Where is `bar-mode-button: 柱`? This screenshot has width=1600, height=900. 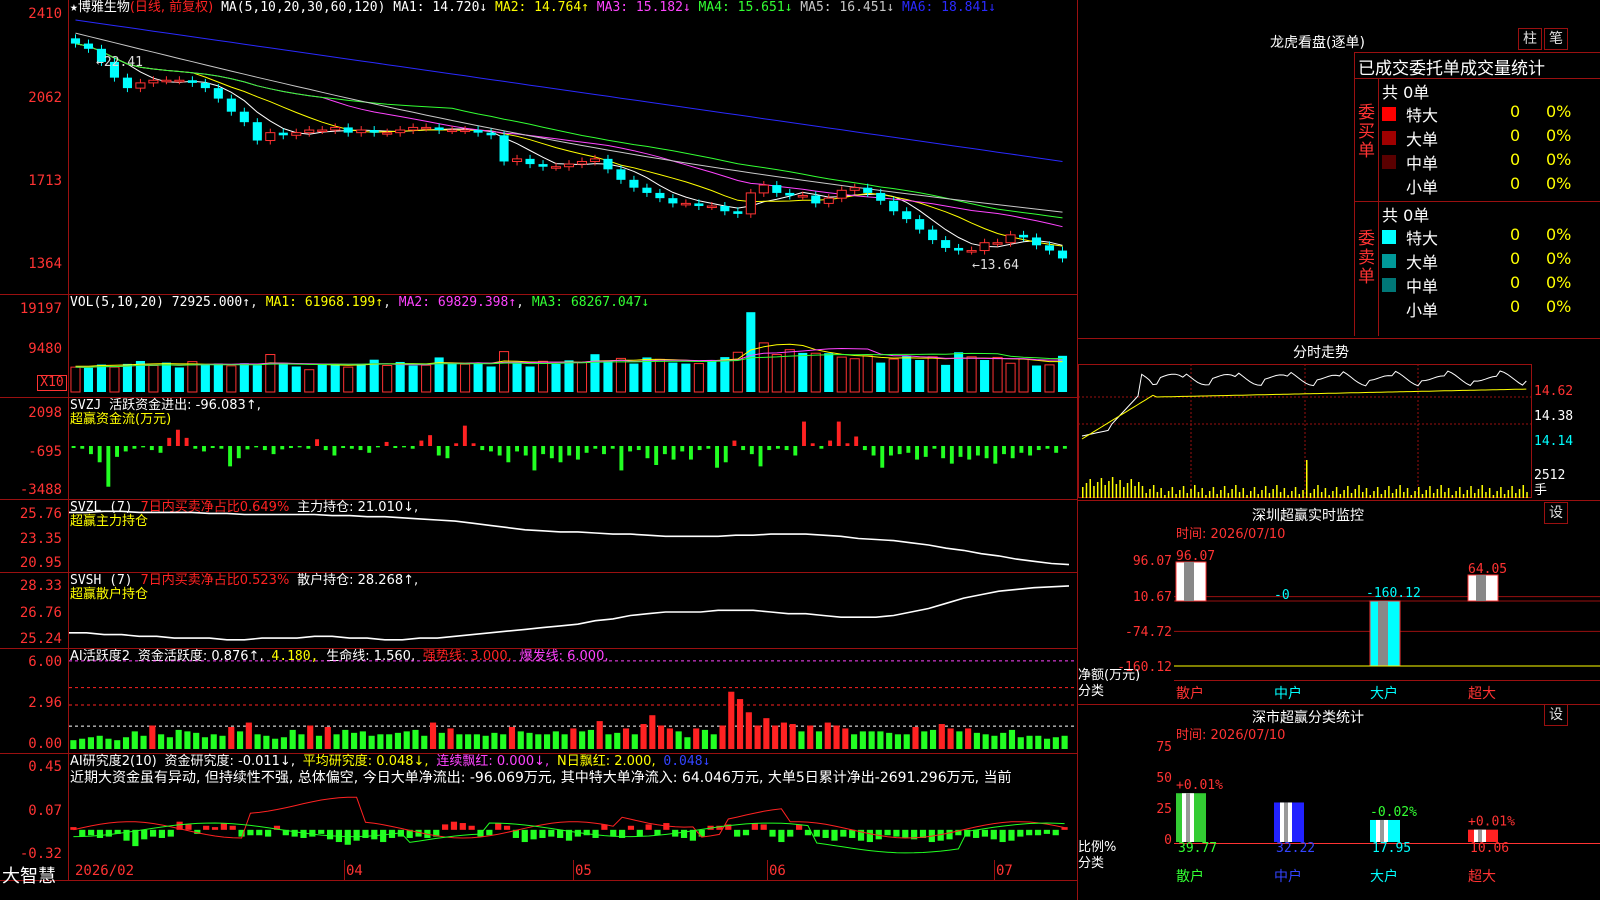
bar-mode-button: 柱 is located at coordinates (1530, 39).